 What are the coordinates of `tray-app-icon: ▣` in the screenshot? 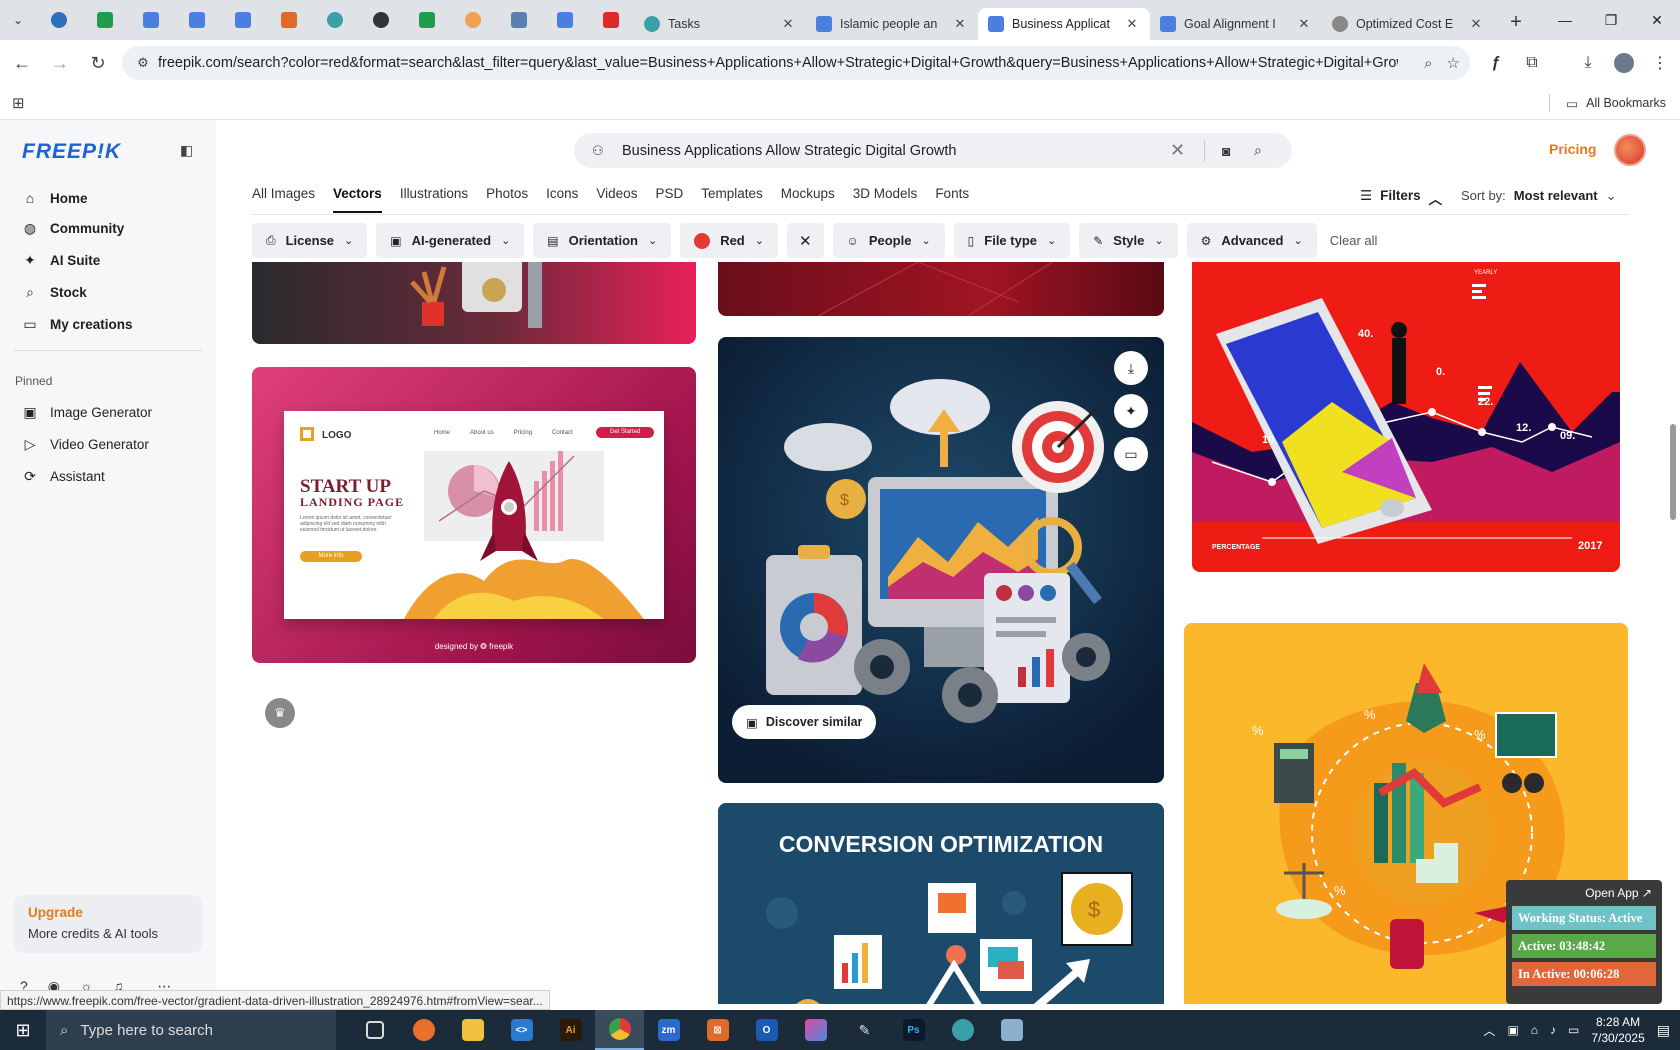 It's located at (1512, 1030).